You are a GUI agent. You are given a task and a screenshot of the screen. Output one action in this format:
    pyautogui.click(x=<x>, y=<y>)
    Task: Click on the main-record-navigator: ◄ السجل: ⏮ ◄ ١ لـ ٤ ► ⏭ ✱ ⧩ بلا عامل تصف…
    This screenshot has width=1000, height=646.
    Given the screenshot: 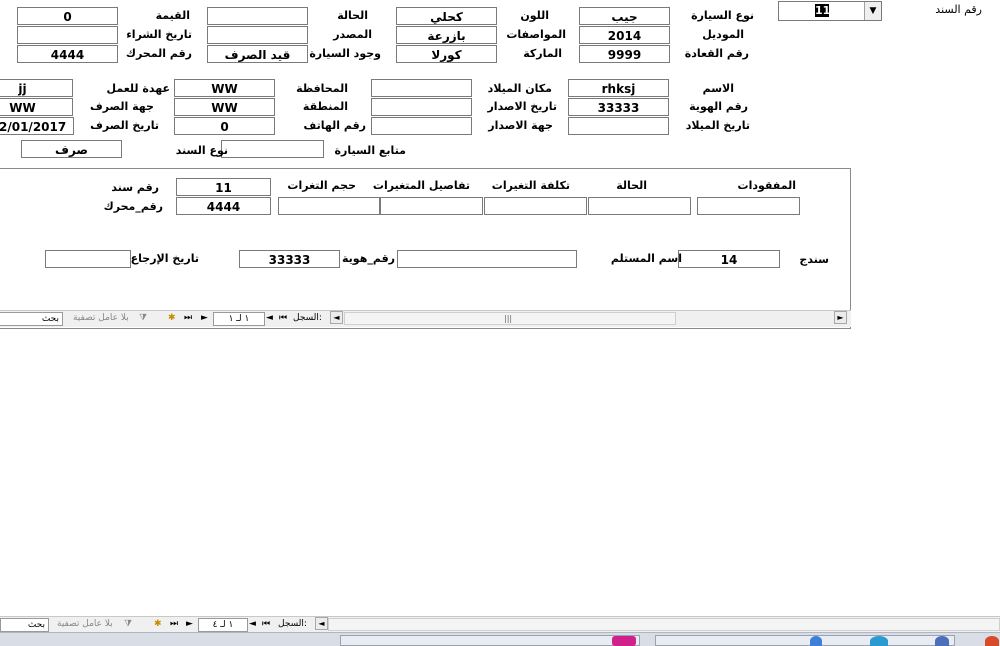 What is the action you would take?
    pyautogui.click(x=500, y=624)
    